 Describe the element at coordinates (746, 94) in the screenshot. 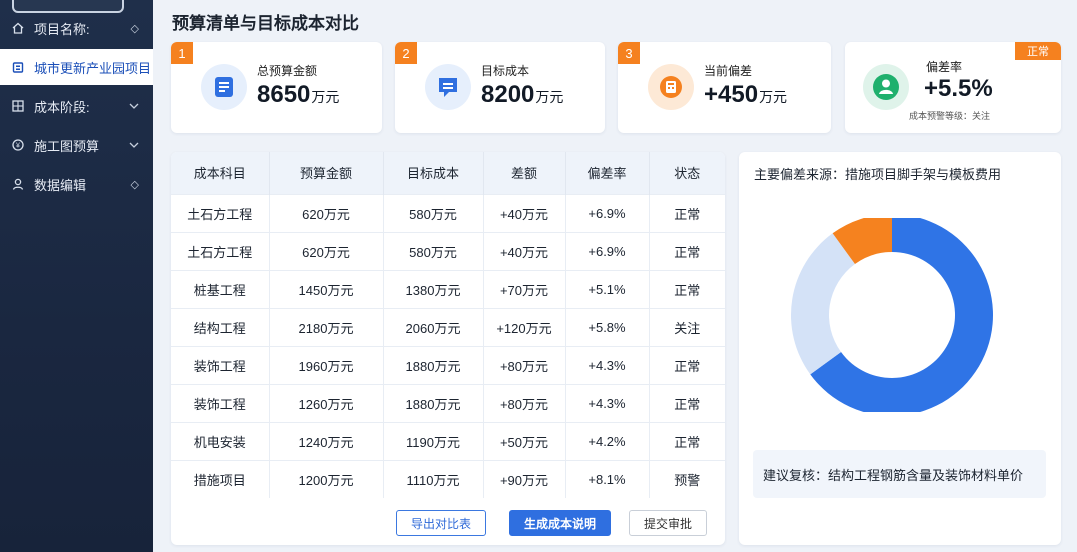

I see `kpi-value: +450万元` at that location.